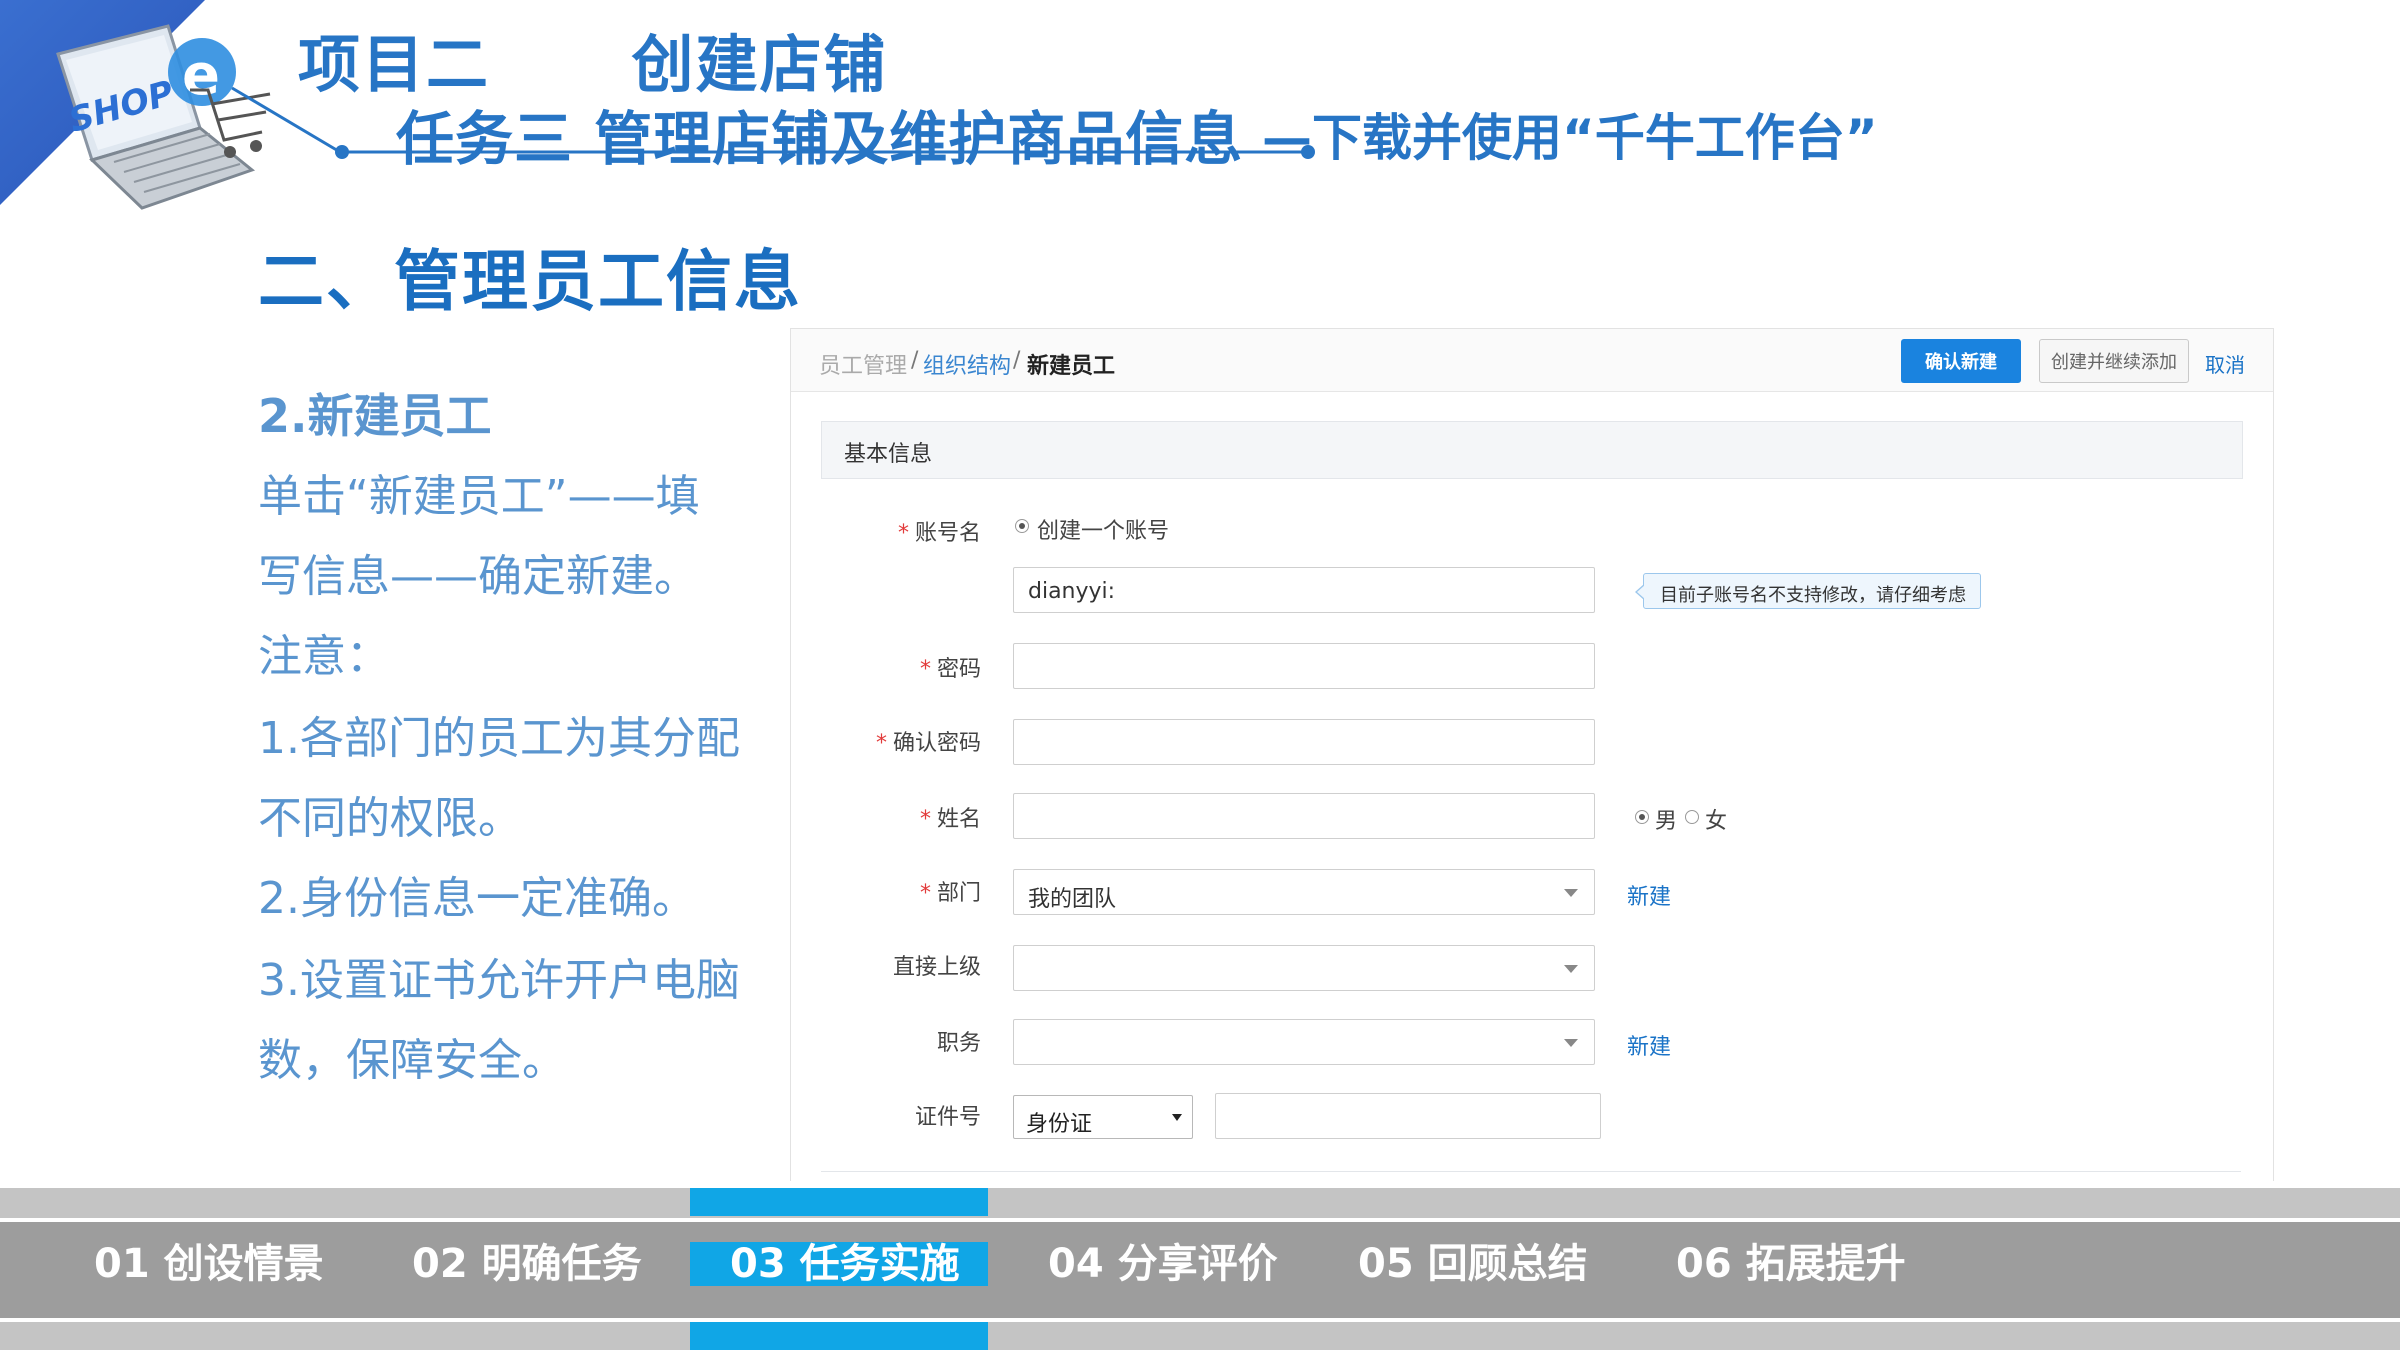  I want to click on account-name-tooltip: 目前子账号名不支持修改，请仔细考虑, so click(1808, 591).